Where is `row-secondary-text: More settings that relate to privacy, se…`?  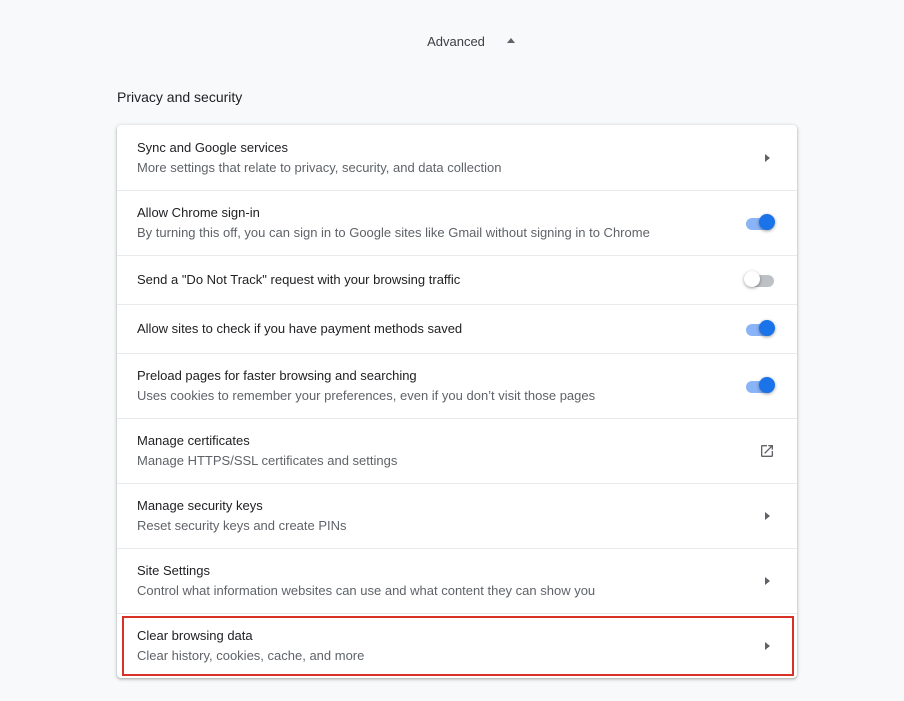 row-secondary-text: More settings that relate to privacy, se… is located at coordinates (319, 167).